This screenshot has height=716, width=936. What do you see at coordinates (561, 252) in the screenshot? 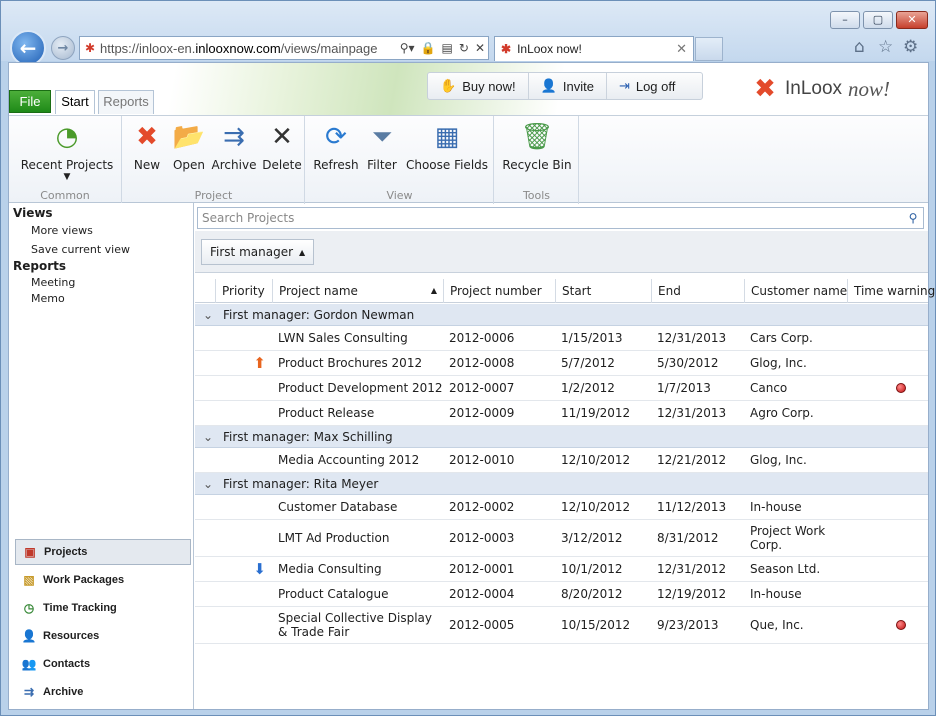
I see `group-by-bar: First manager ▲` at bounding box center [561, 252].